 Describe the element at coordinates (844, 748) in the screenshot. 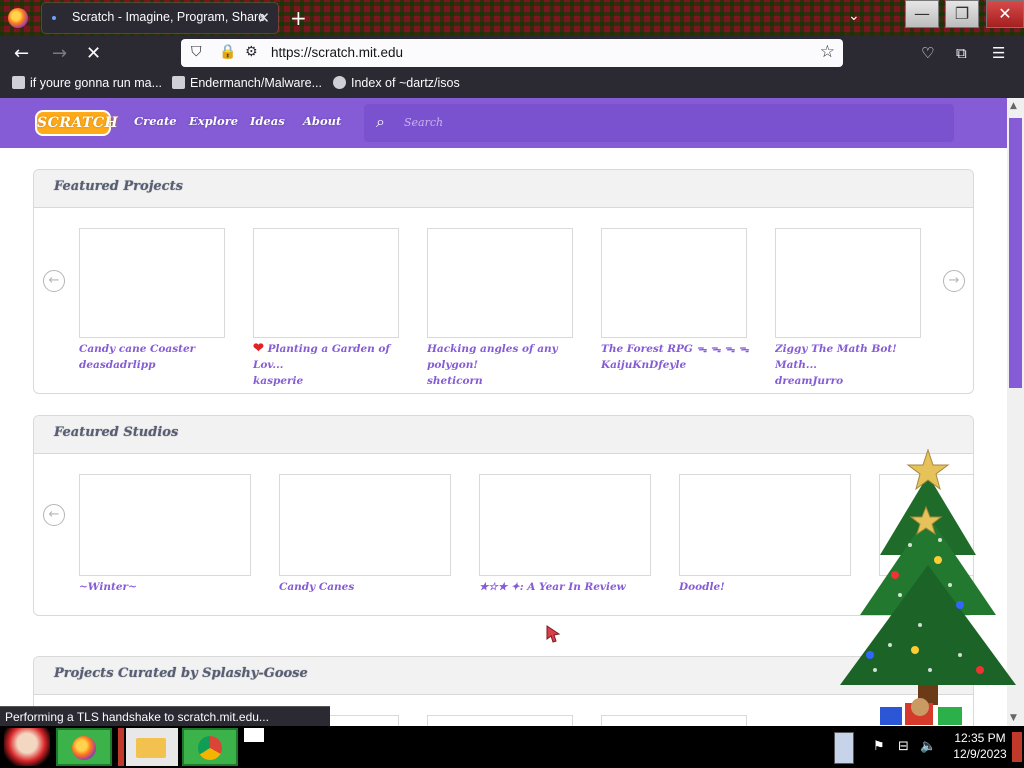

I see `show-hidden-icons-icon` at that location.